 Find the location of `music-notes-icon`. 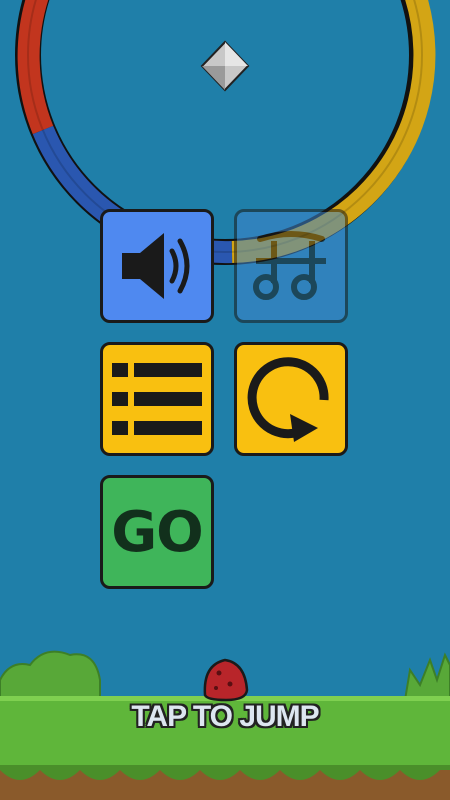

music-notes-icon is located at coordinates (289, 265).